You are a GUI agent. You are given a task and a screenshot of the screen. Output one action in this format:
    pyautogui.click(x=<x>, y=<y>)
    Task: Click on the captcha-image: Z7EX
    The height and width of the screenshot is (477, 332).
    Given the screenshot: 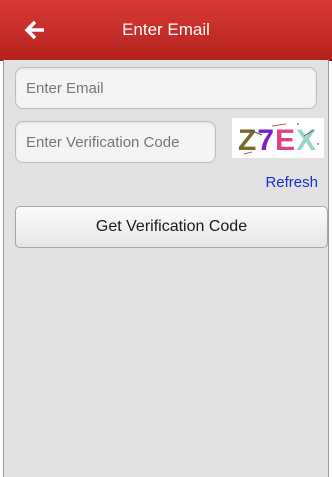 What is the action you would take?
    pyautogui.click(x=278, y=138)
    